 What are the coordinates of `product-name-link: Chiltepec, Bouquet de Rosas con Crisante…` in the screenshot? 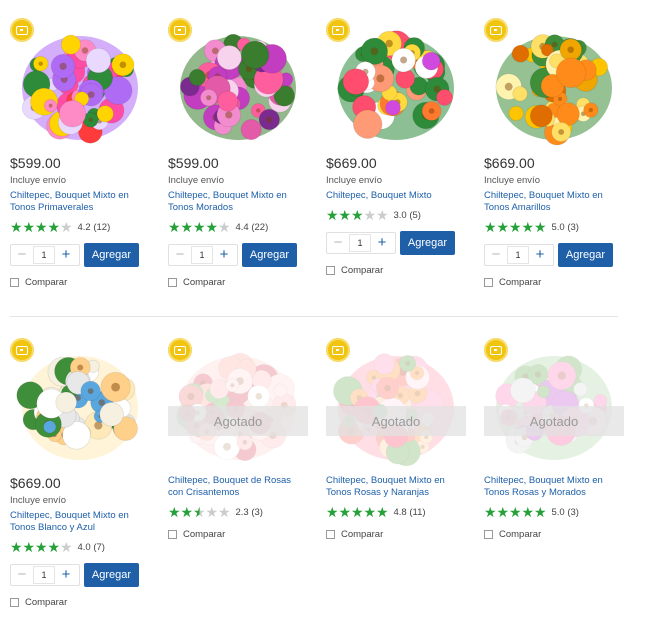 It's located at (238, 487).